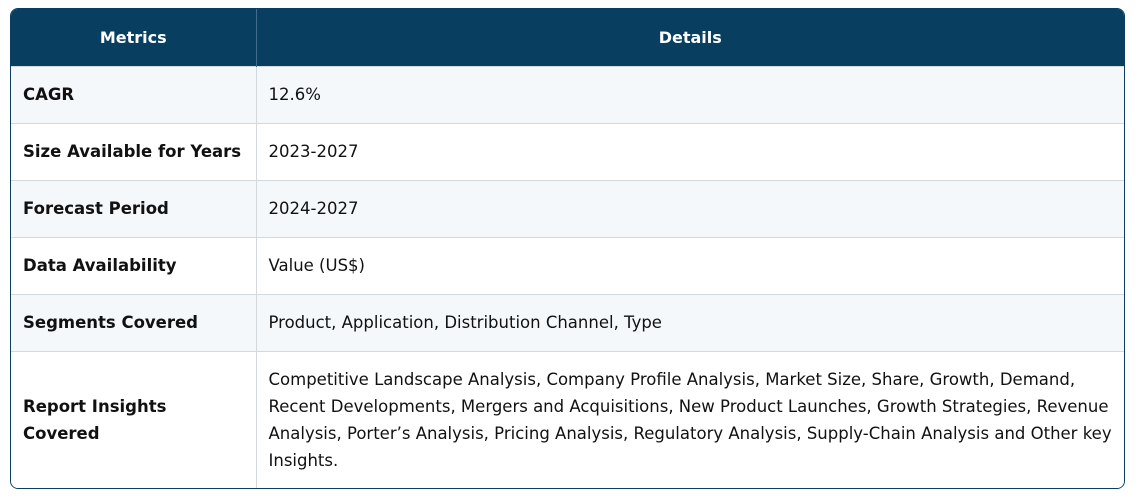  Describe the element at coordinates (316, 265) in the screenshot. I see `detail-cell: Value (US$)` at that location.